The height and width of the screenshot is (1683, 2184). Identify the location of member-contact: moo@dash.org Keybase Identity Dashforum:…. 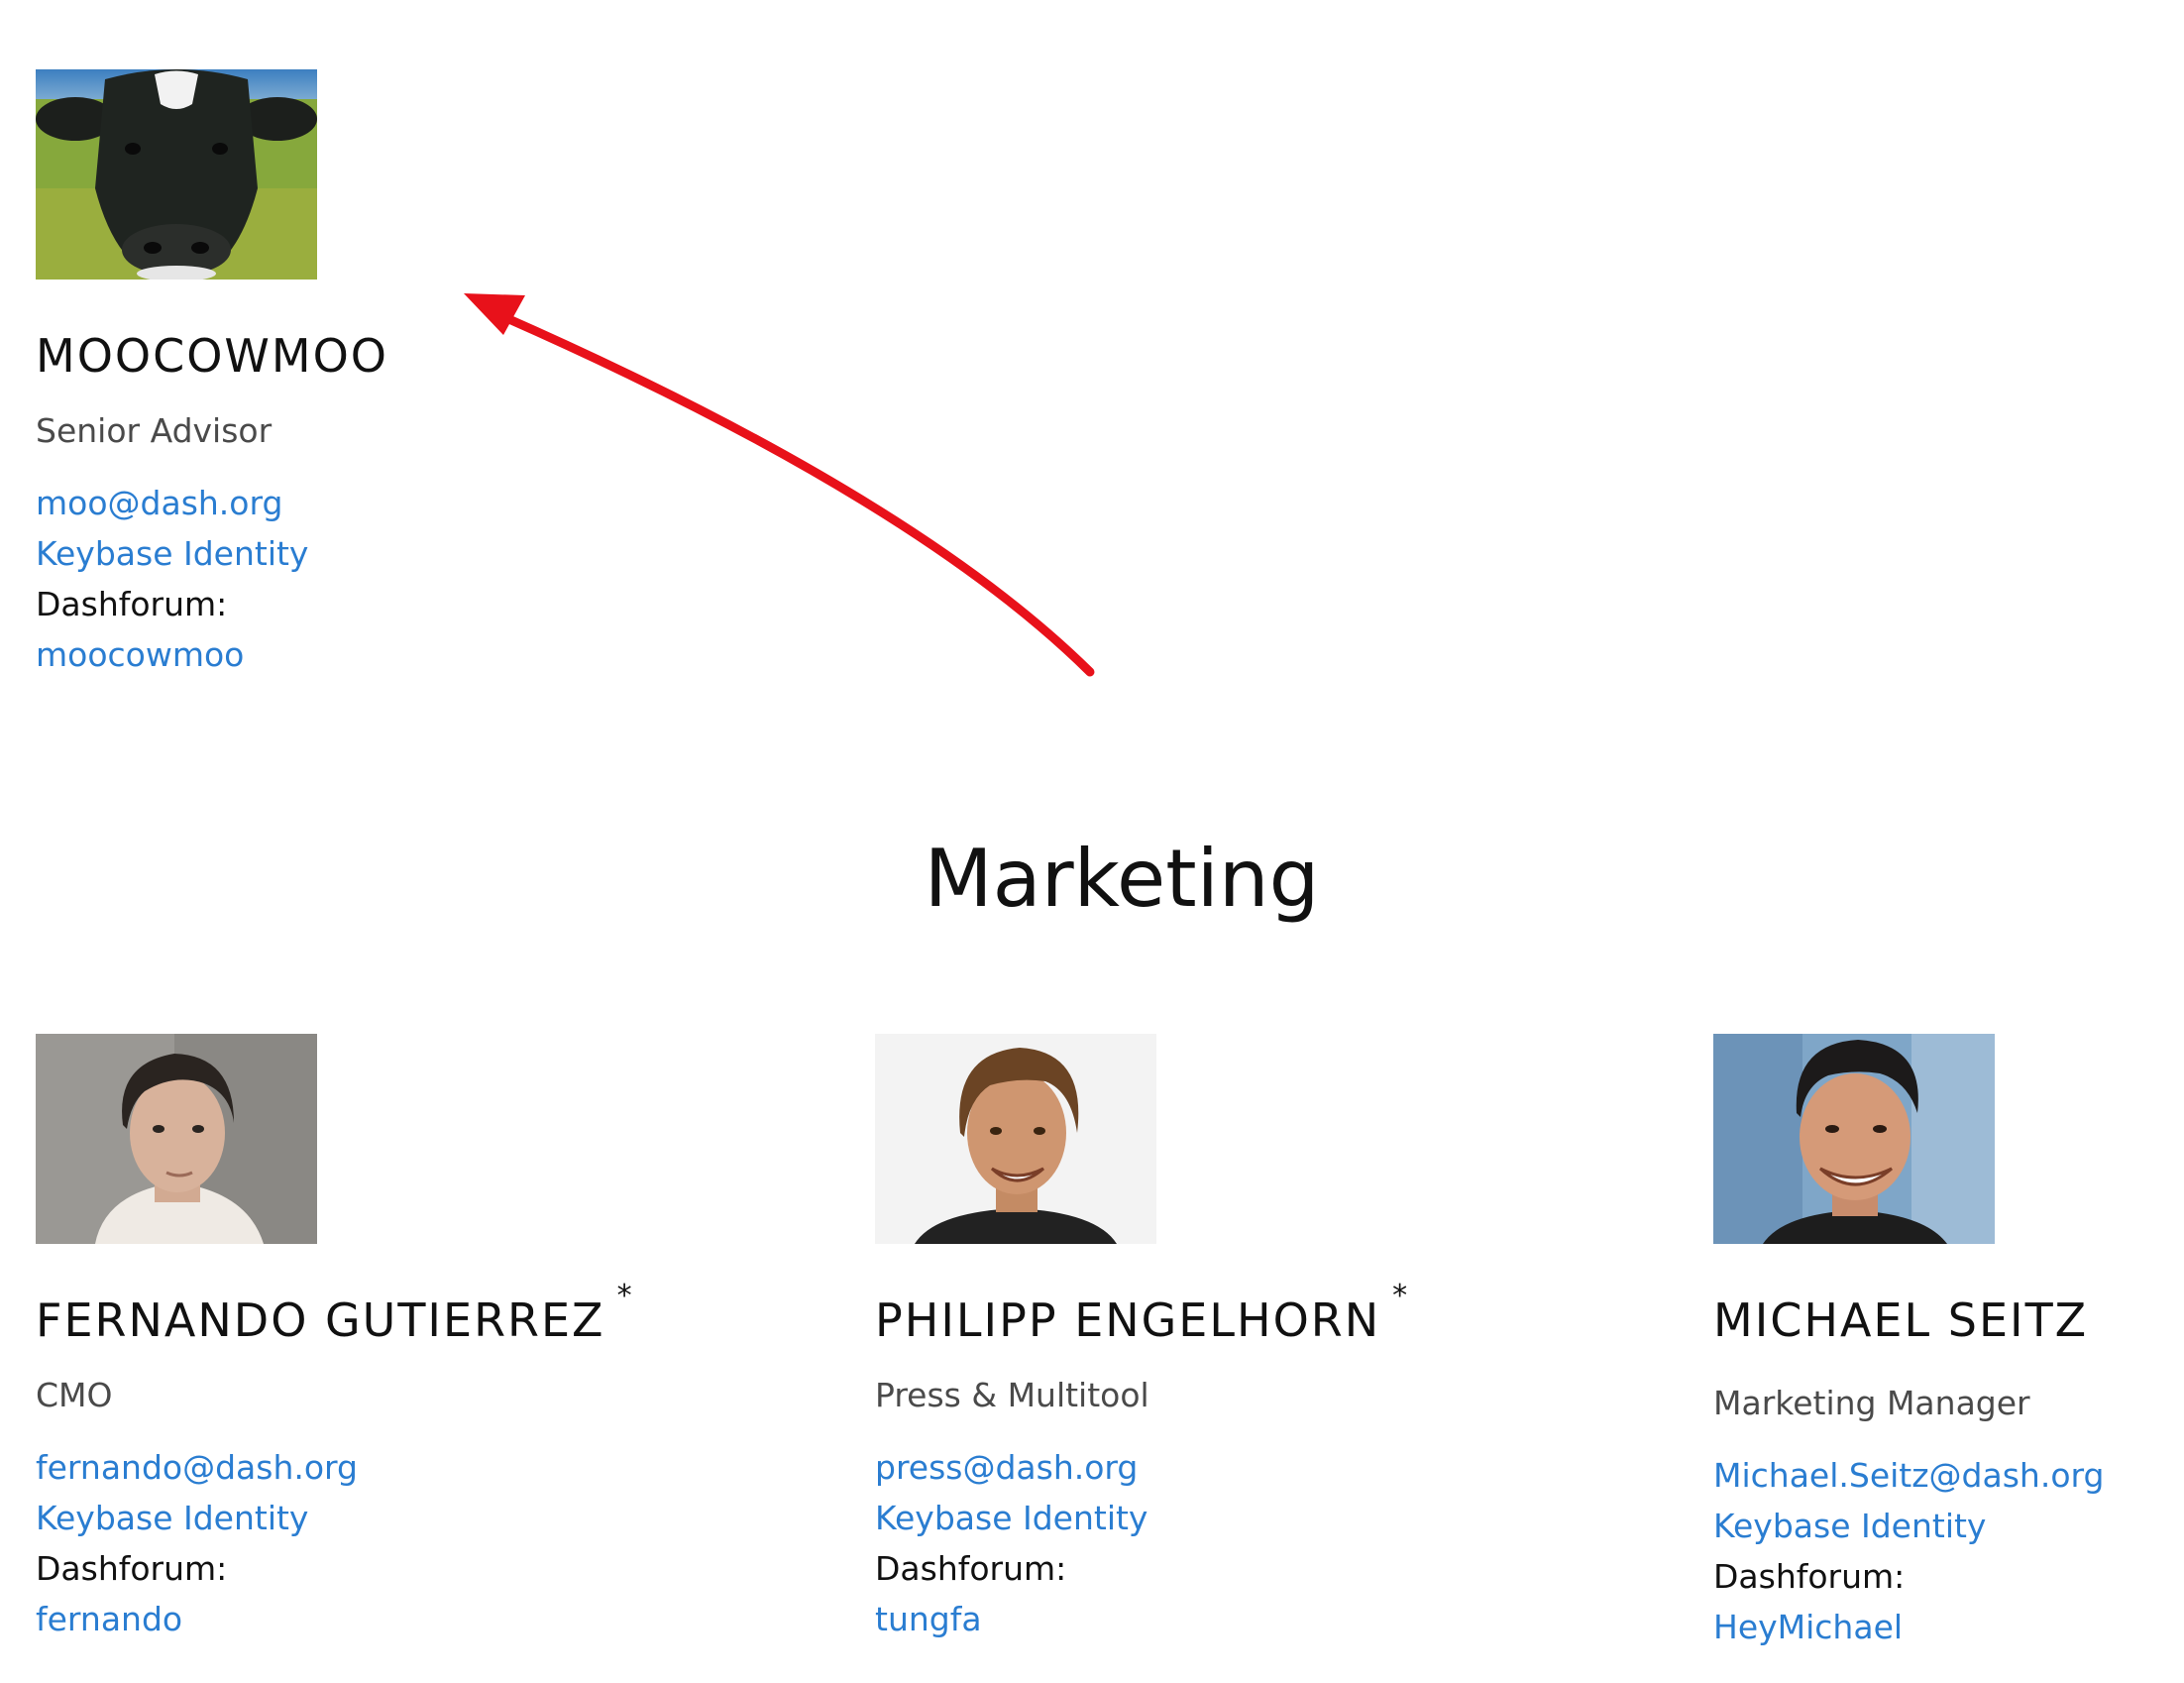
(422, 579).